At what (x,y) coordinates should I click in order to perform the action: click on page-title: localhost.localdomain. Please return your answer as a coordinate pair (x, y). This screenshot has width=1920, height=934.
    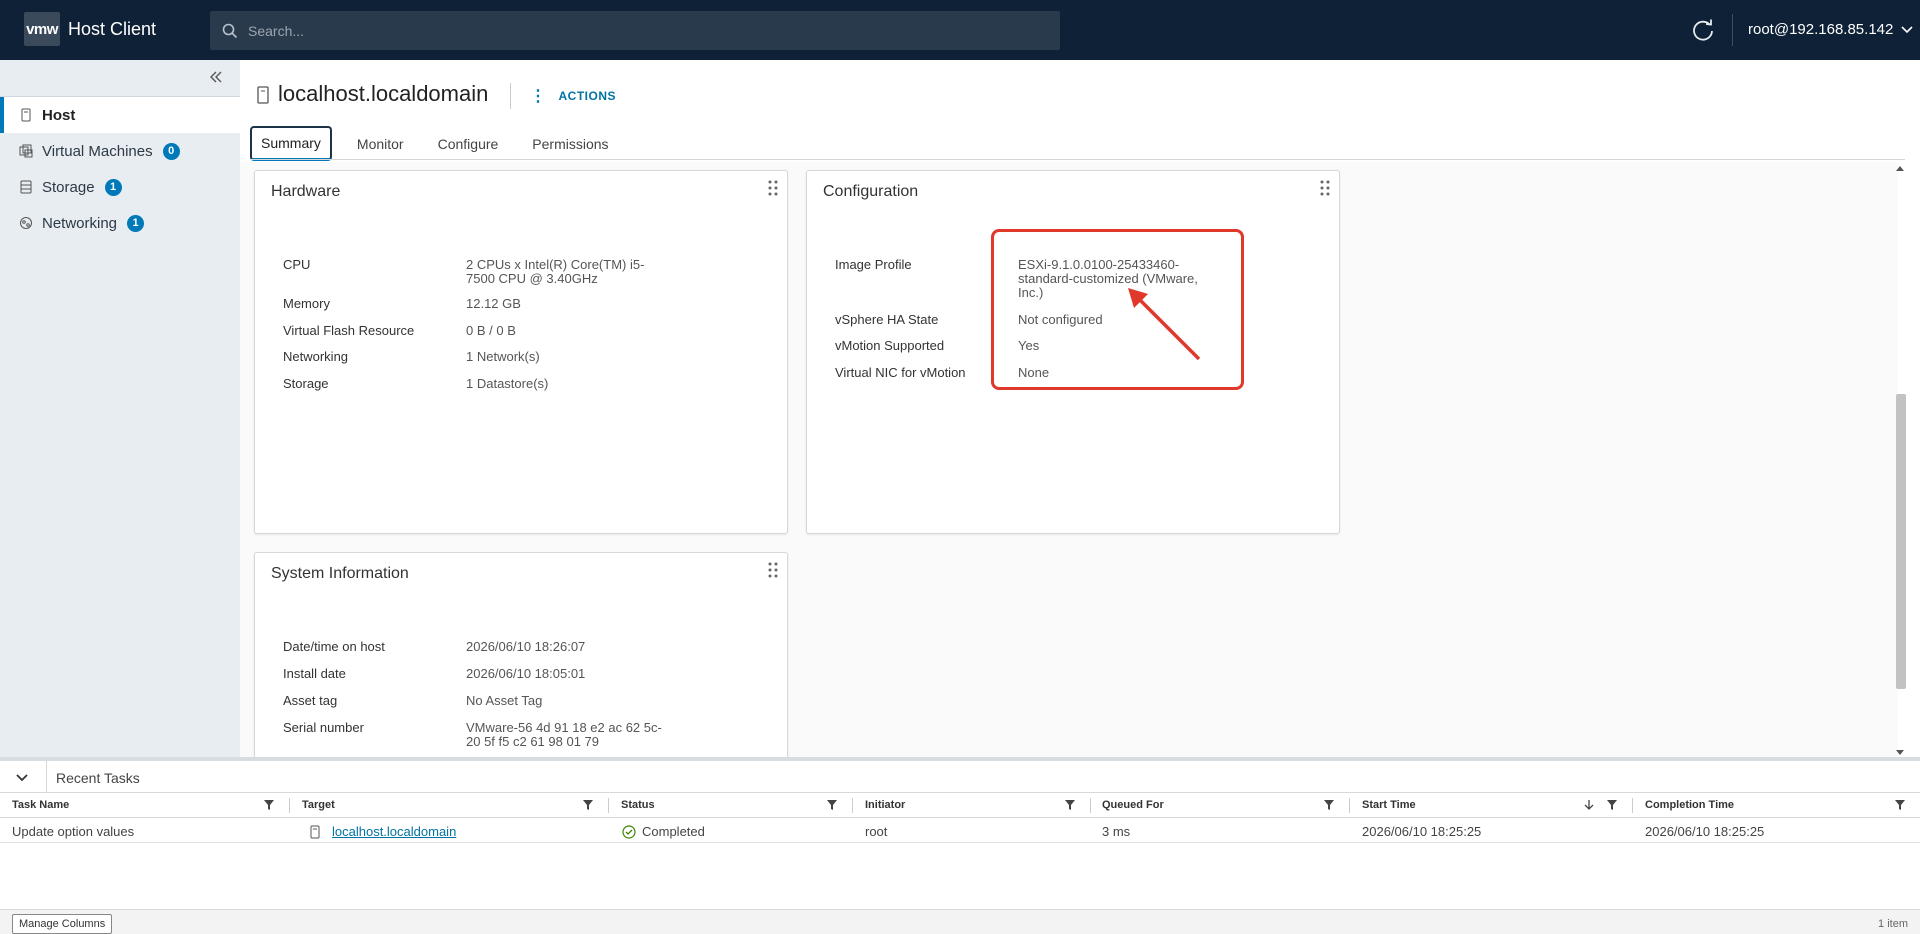
    Looking at the image, I should click on (383, 93).